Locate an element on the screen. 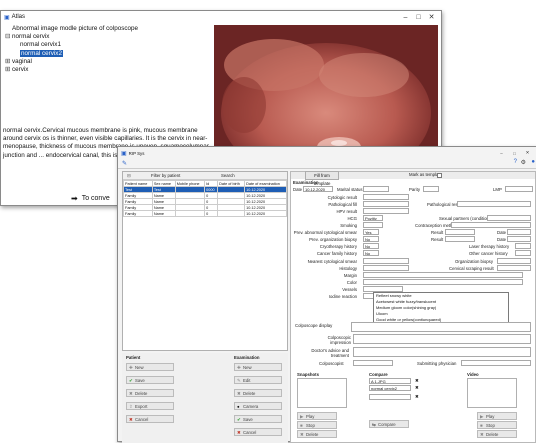  tree-node: ⊞ vaginal is located at coordinates (105, 62).